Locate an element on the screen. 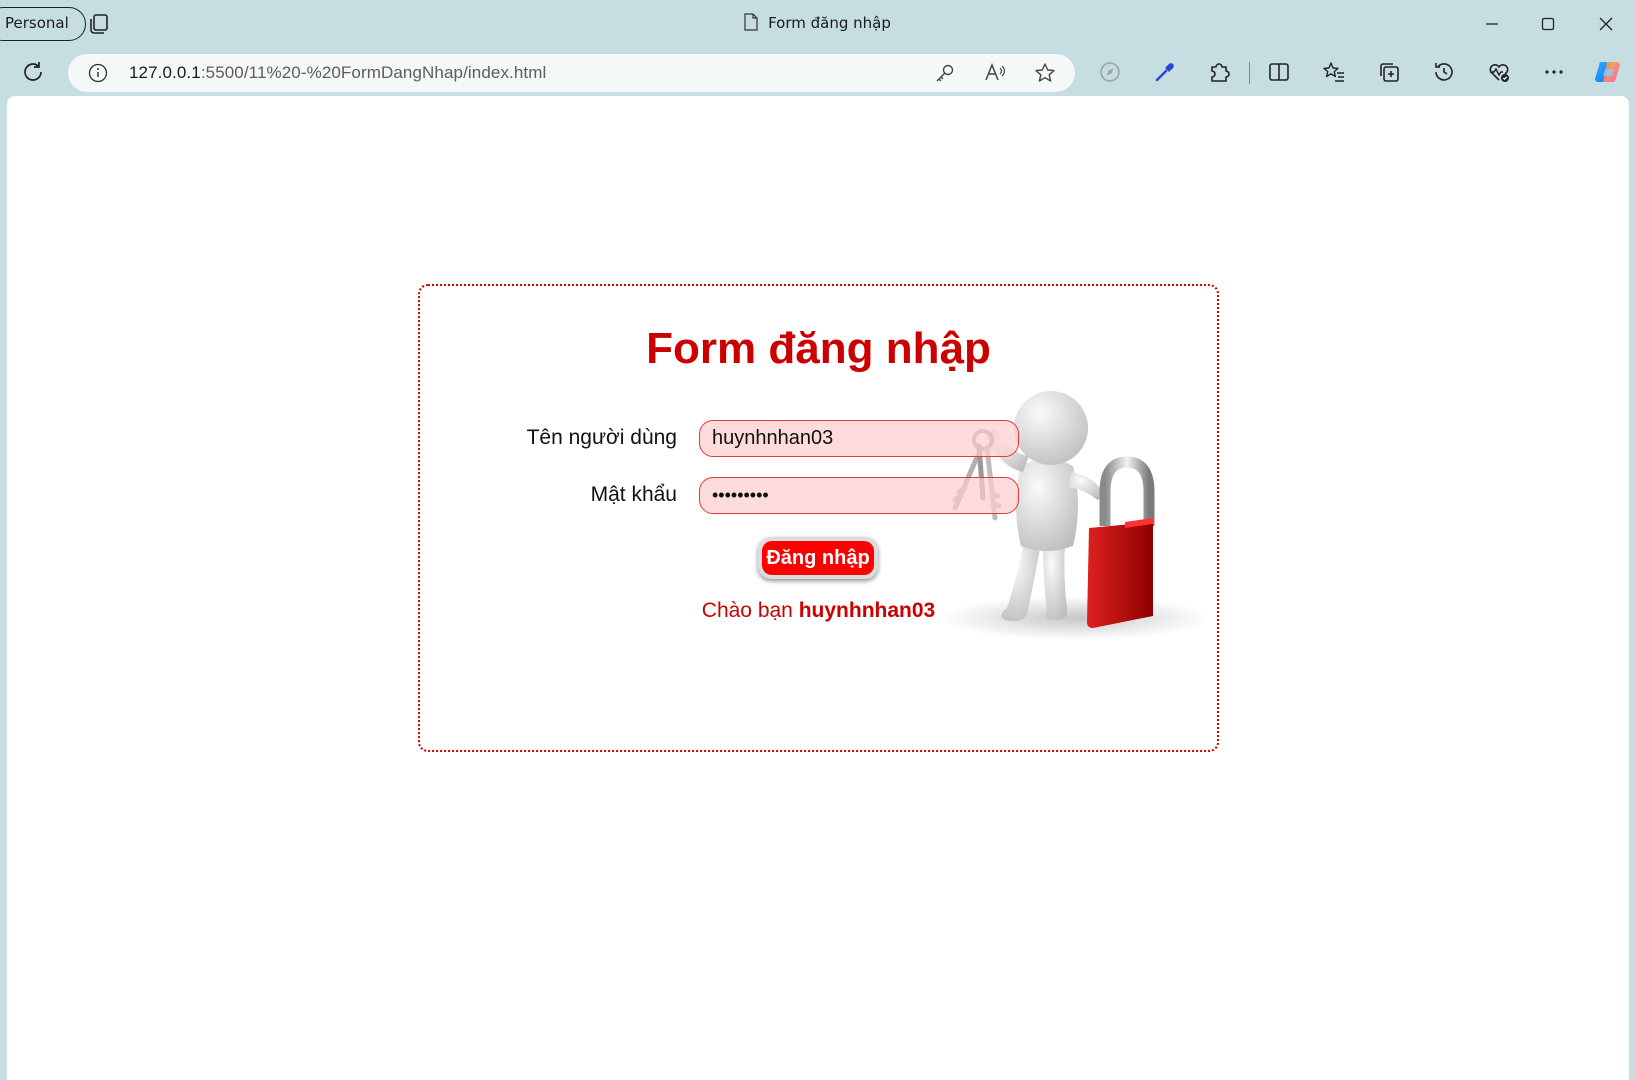 This screenshot has height=1080, width=1635. favorite-star-icon is located at coordinates (1045, 73).